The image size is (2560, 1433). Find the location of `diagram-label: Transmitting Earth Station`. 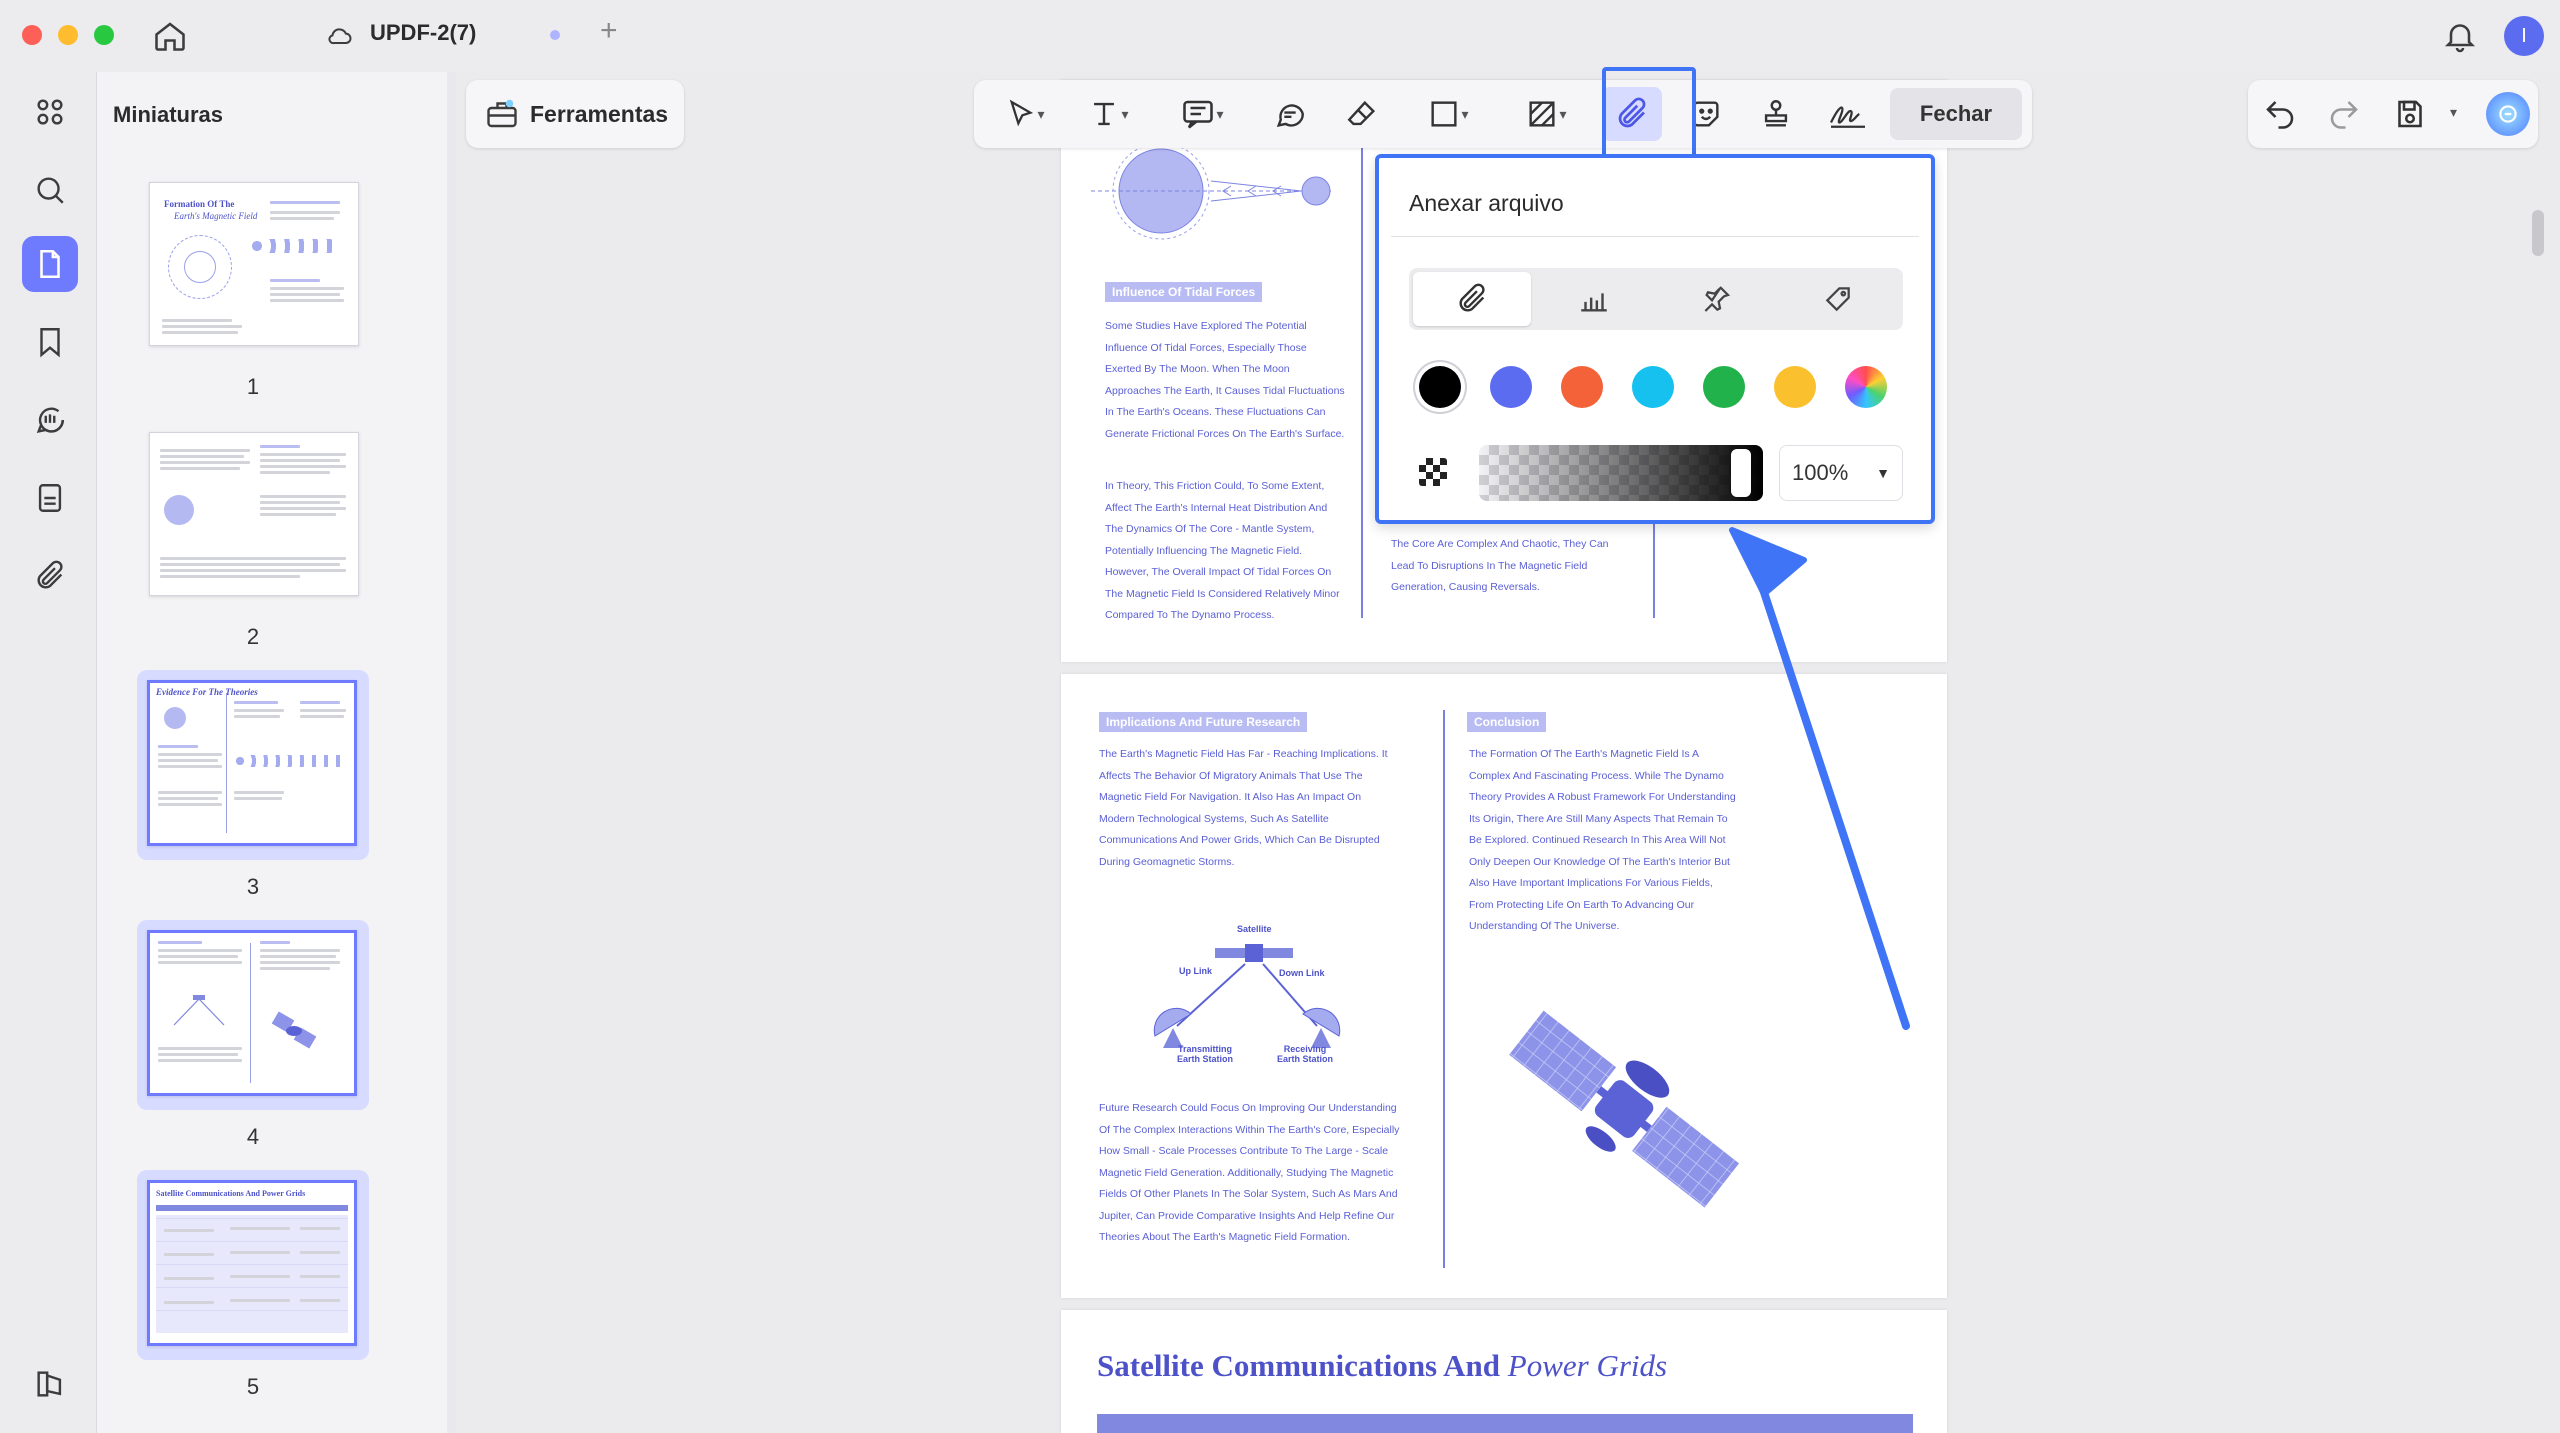

diagram-label: Transmitting Earth Station is located at coordinates (1205, 1054).